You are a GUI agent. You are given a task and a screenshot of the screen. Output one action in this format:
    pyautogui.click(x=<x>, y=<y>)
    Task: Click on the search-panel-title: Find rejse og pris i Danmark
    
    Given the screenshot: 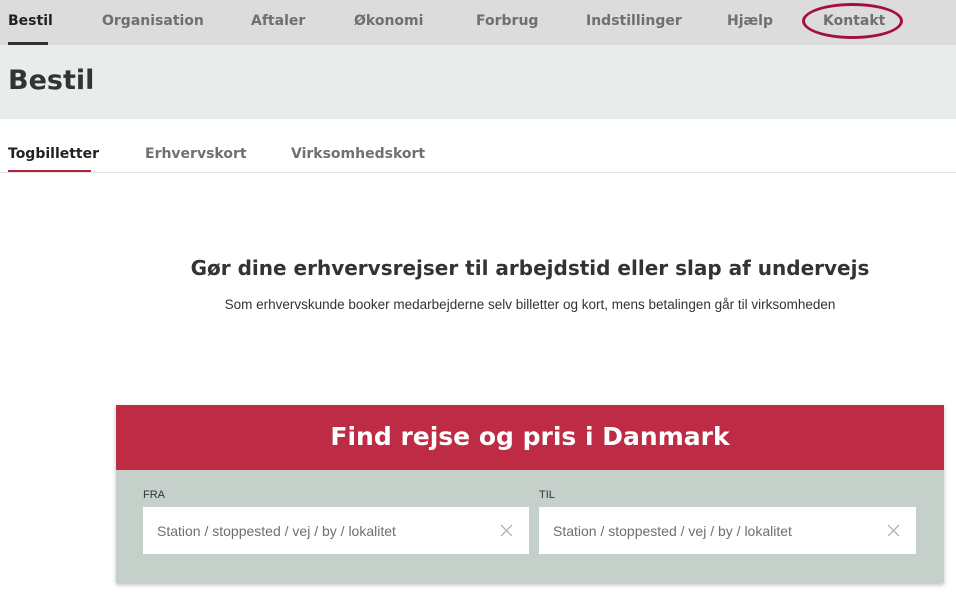 What is the action you would take?
    pyautogui.click(x=530, y=436)
    